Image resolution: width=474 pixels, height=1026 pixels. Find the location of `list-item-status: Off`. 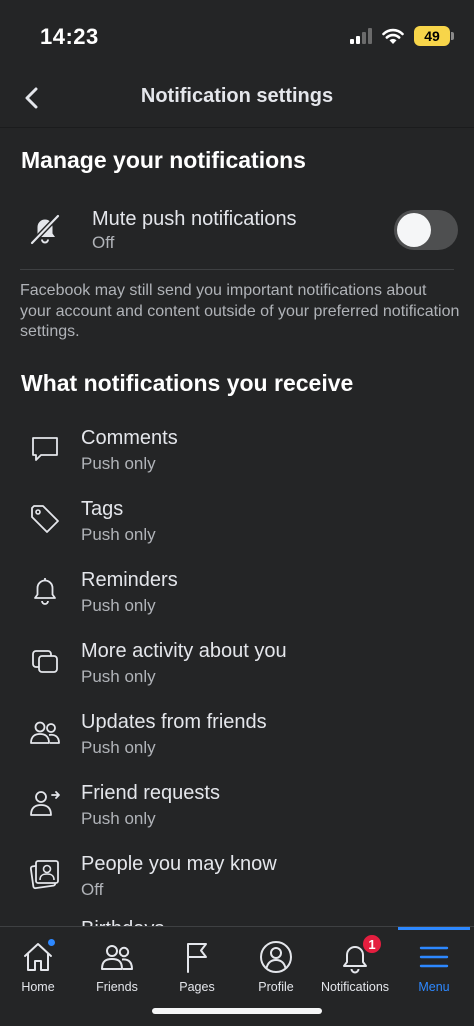

list-item-status: Off is located at coordinates (92, 889).